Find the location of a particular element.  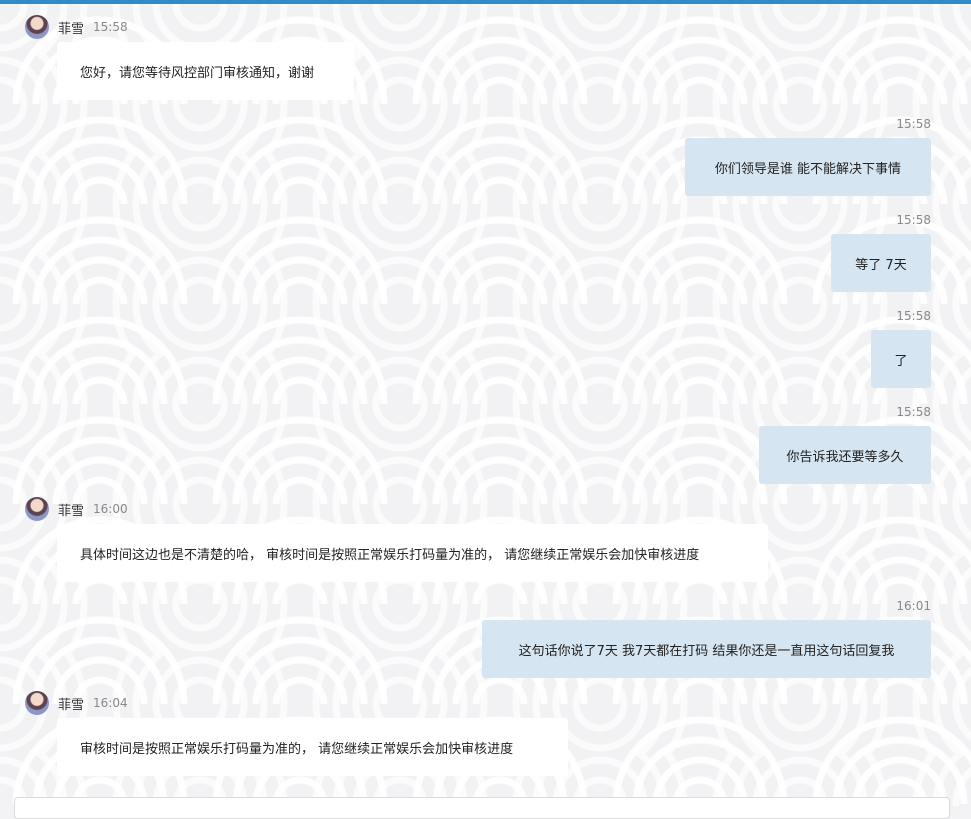

incoming-message-bubble: 您好，请您等待风控部门审核通知，谢谢 is located at coordinates (205, 71).